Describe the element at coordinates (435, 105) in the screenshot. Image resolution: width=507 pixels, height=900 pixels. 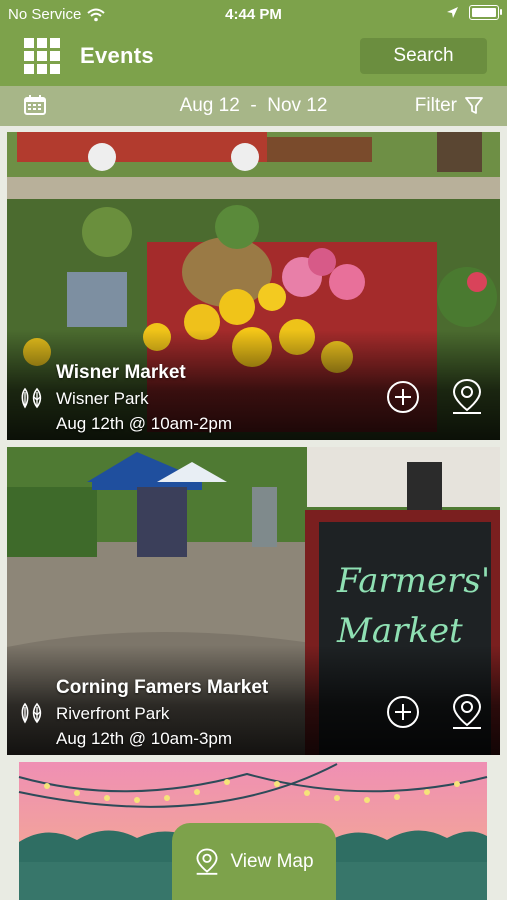
I see `filter-label: Filter` at that location.